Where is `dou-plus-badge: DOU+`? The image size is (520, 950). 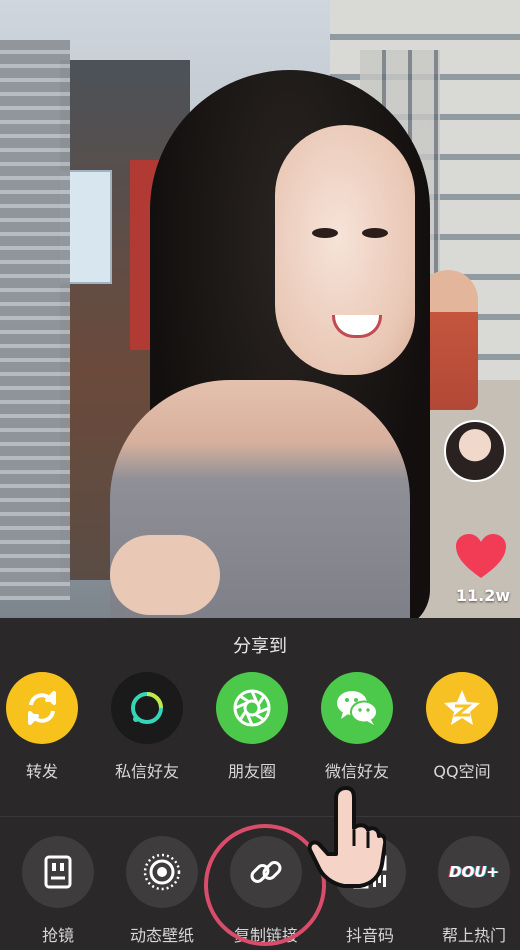
dou-plus-badge: DOU+ is located at coordinates (474, 872).